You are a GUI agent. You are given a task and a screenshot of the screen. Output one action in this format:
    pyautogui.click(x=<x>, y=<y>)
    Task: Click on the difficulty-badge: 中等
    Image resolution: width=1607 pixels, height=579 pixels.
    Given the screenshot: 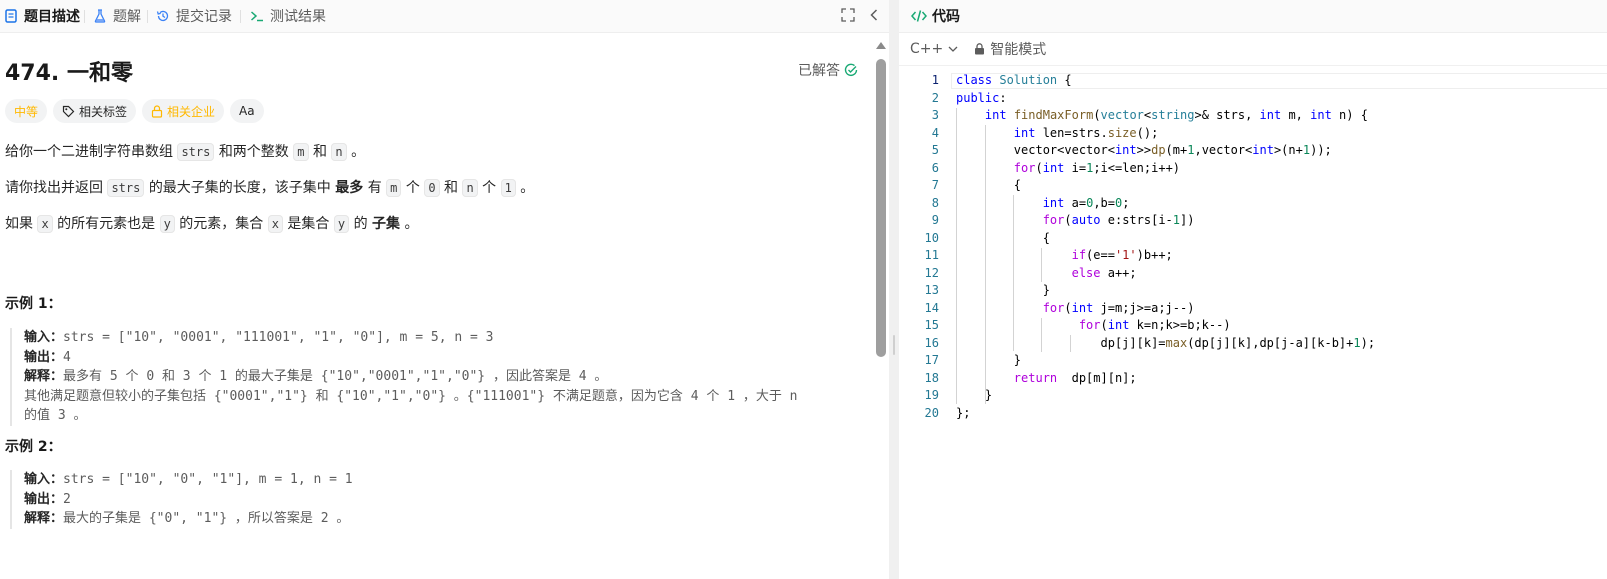 What is the action you would take?
    pyautogui.click(x=26, y=111)
    